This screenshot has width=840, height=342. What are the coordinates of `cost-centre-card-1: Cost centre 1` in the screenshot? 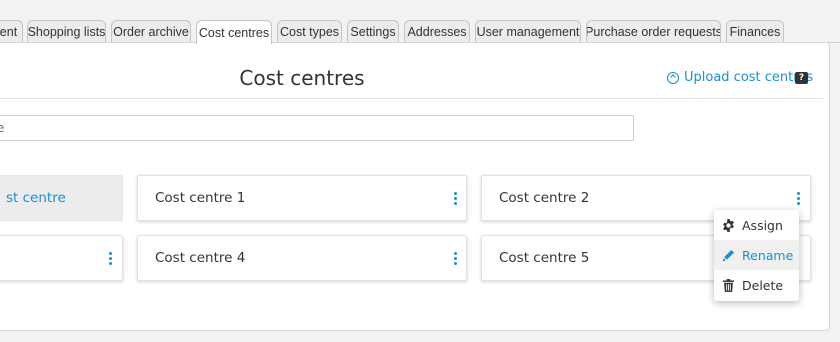 It's located at (302, 198).